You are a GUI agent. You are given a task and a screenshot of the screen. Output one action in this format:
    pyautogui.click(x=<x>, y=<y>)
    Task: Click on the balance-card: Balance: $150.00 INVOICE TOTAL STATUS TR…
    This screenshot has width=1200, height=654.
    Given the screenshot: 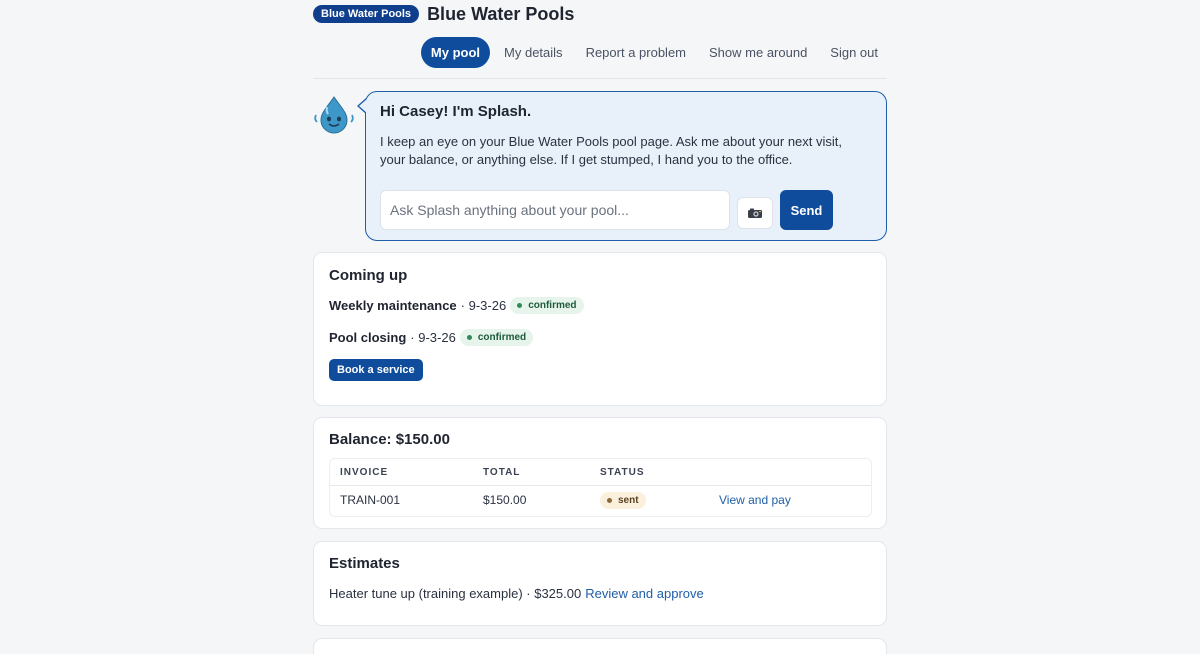 What is the action you would take?
    pyautogui.click(x=600, y=473)
    